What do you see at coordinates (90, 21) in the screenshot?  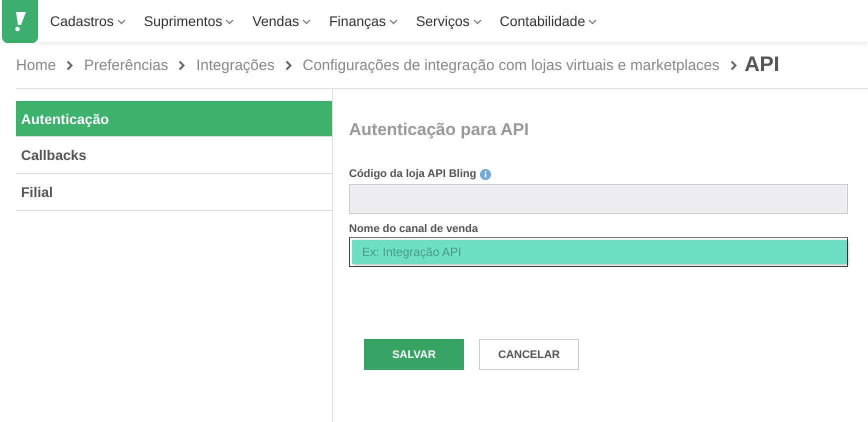 I see `menu-item: Cadastros` at bounding box center [90, 21].